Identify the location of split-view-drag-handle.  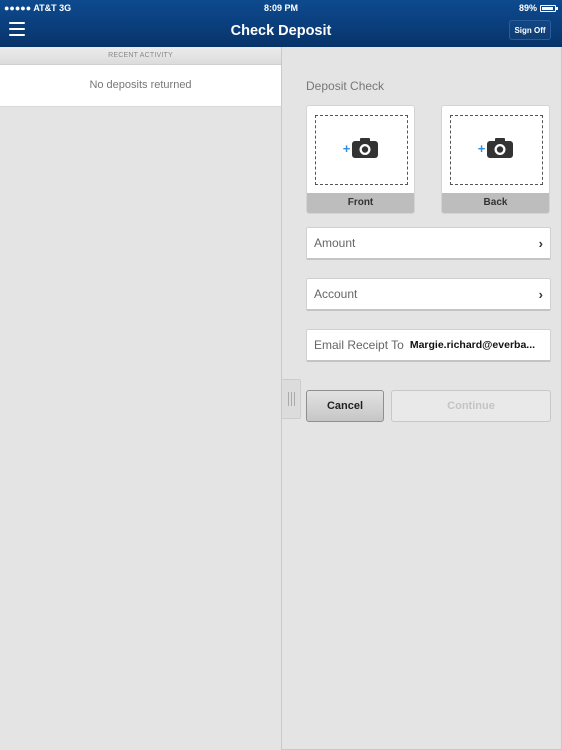
(291, 399).